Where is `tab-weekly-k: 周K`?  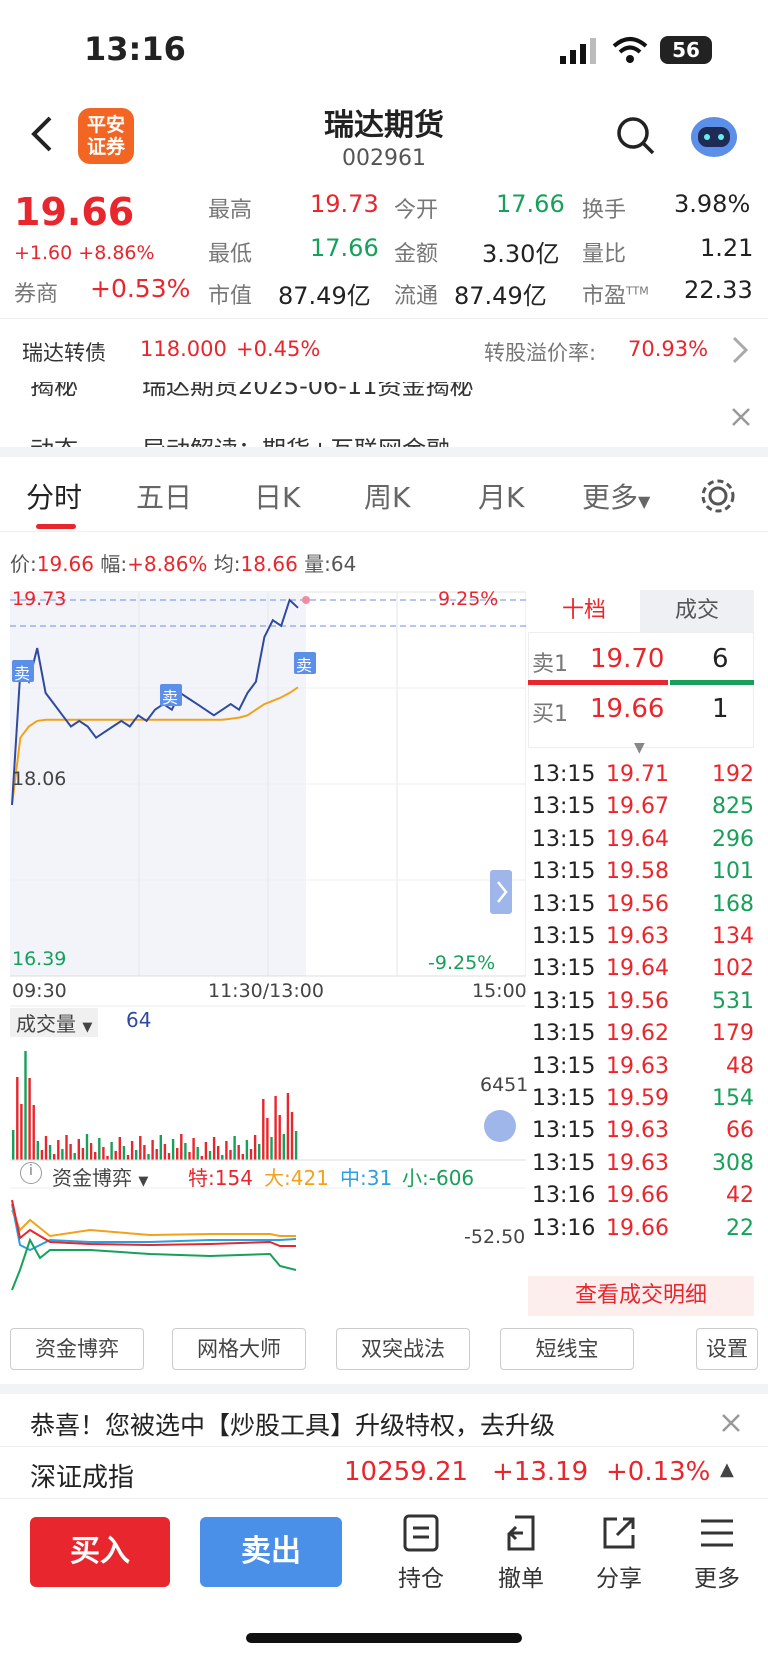
tab-weekly-k: 周K is located at coordinates (387, 496).